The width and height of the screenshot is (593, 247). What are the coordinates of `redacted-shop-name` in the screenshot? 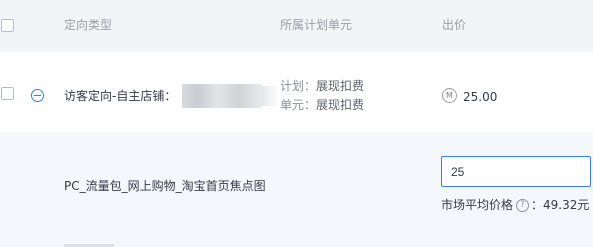 It's located at (222, 96).